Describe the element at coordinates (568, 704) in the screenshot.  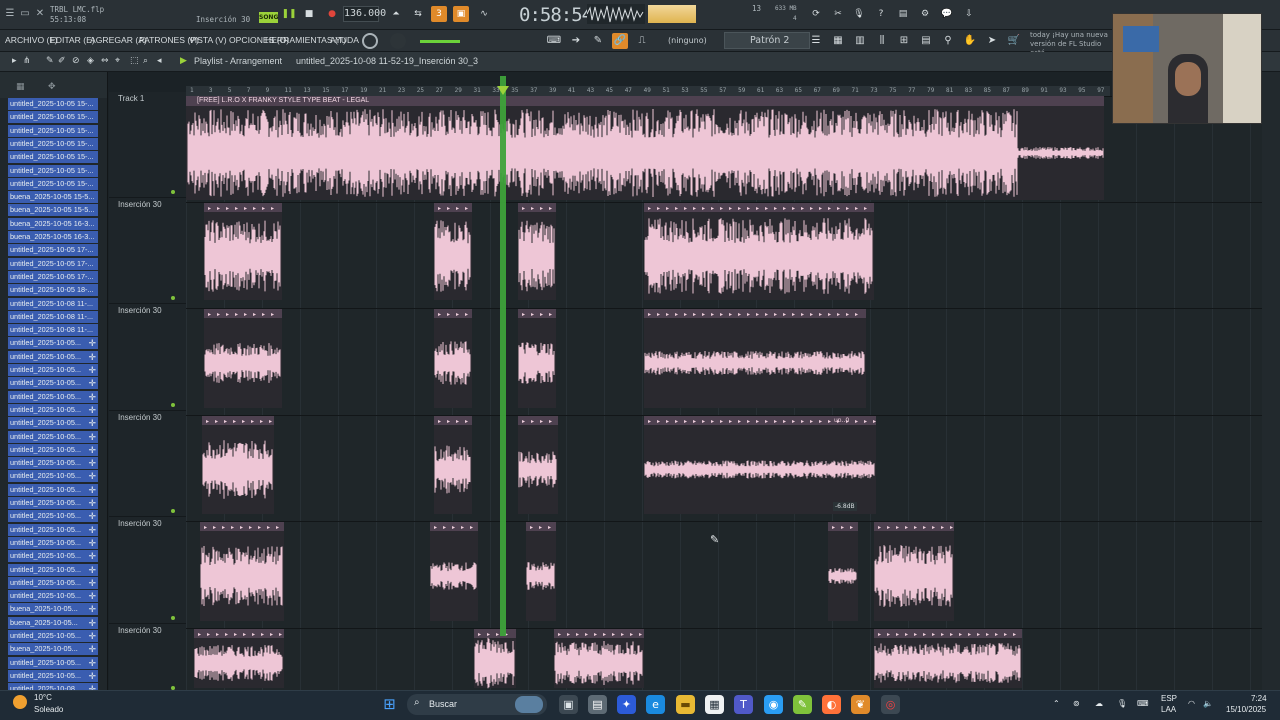
I see `task-view-icon: ▣` at that location.